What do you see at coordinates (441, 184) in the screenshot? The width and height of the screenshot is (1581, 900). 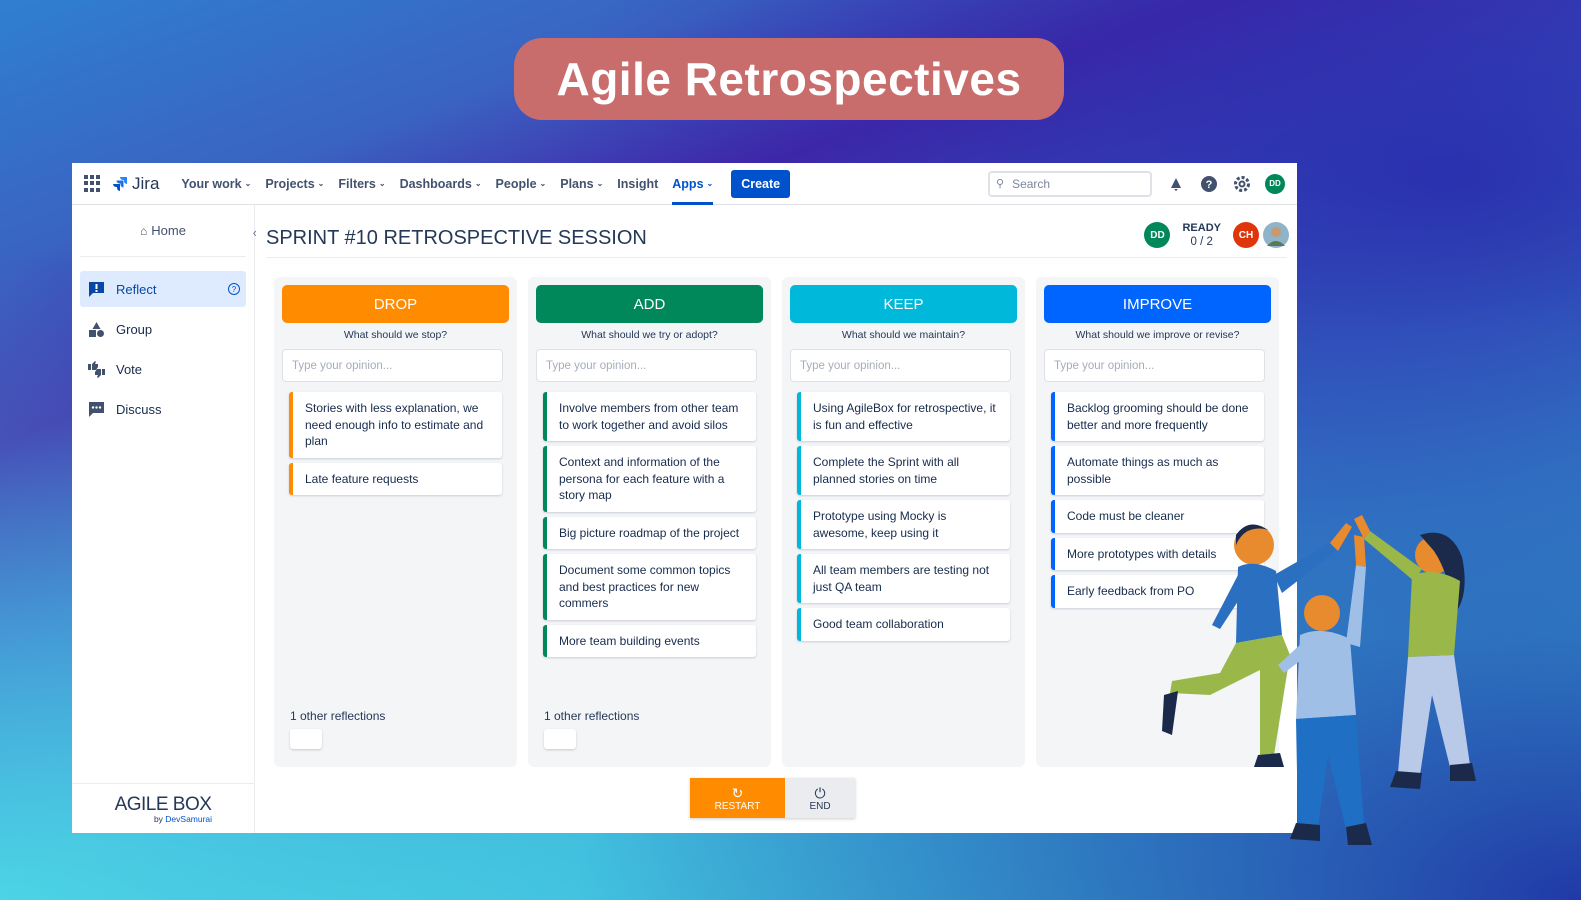 I see `nav-item-dashboards: Dashboards ⌄` at bounding box center [441, 184].